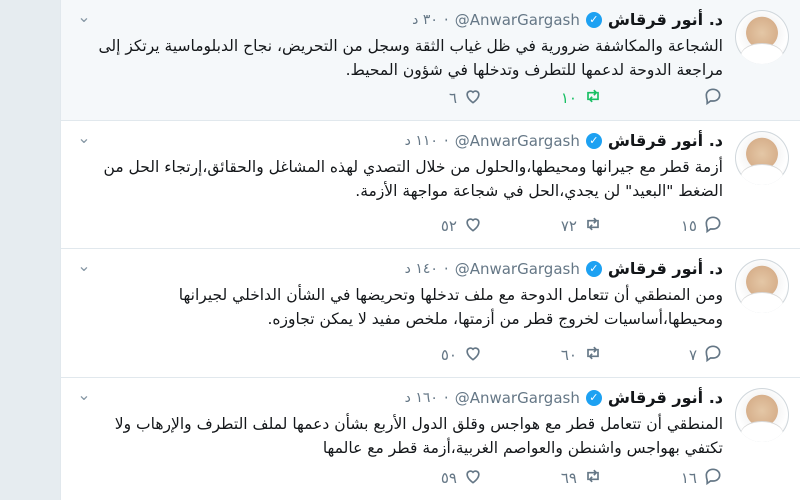 This screenshot has height=500, width=800. I want to click on tweet-header: د. أنور قرقاش ✓ @AnwarGargash · ٣٠ د, so click(567, 20).